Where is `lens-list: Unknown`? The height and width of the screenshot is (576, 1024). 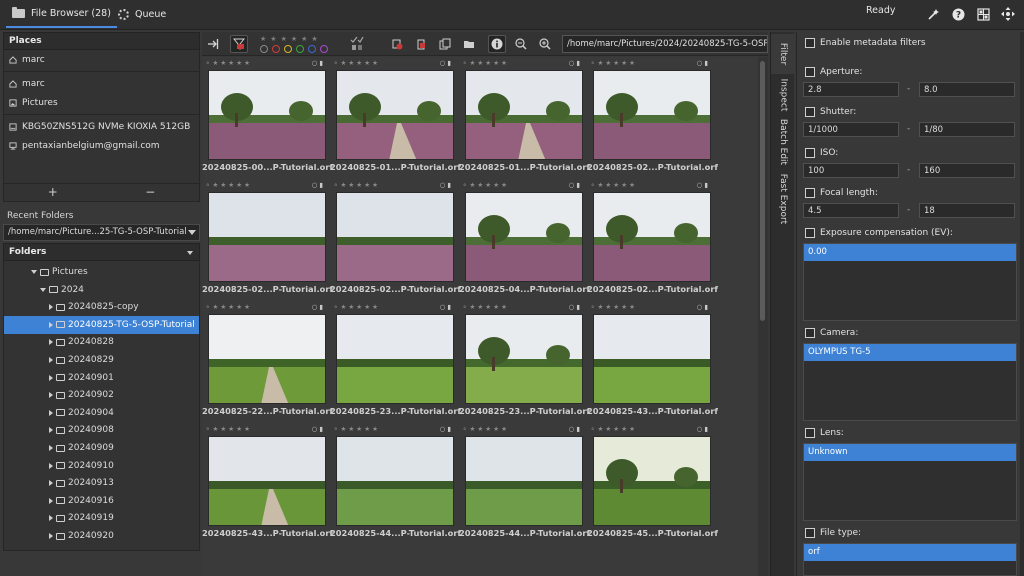 lens-list: Unknown is located at coordinates (910, 482).